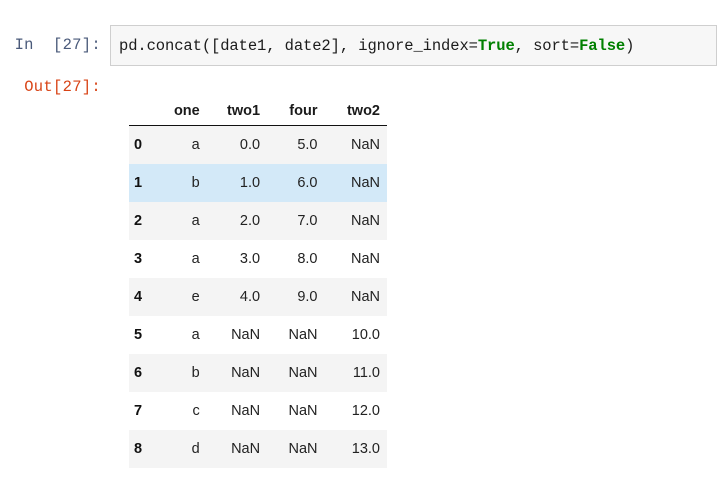 The width and height of the screenshot is (717, 502). I want to click on table-row: 0 a 0.0 5.0 NaN, so click(258, 144).